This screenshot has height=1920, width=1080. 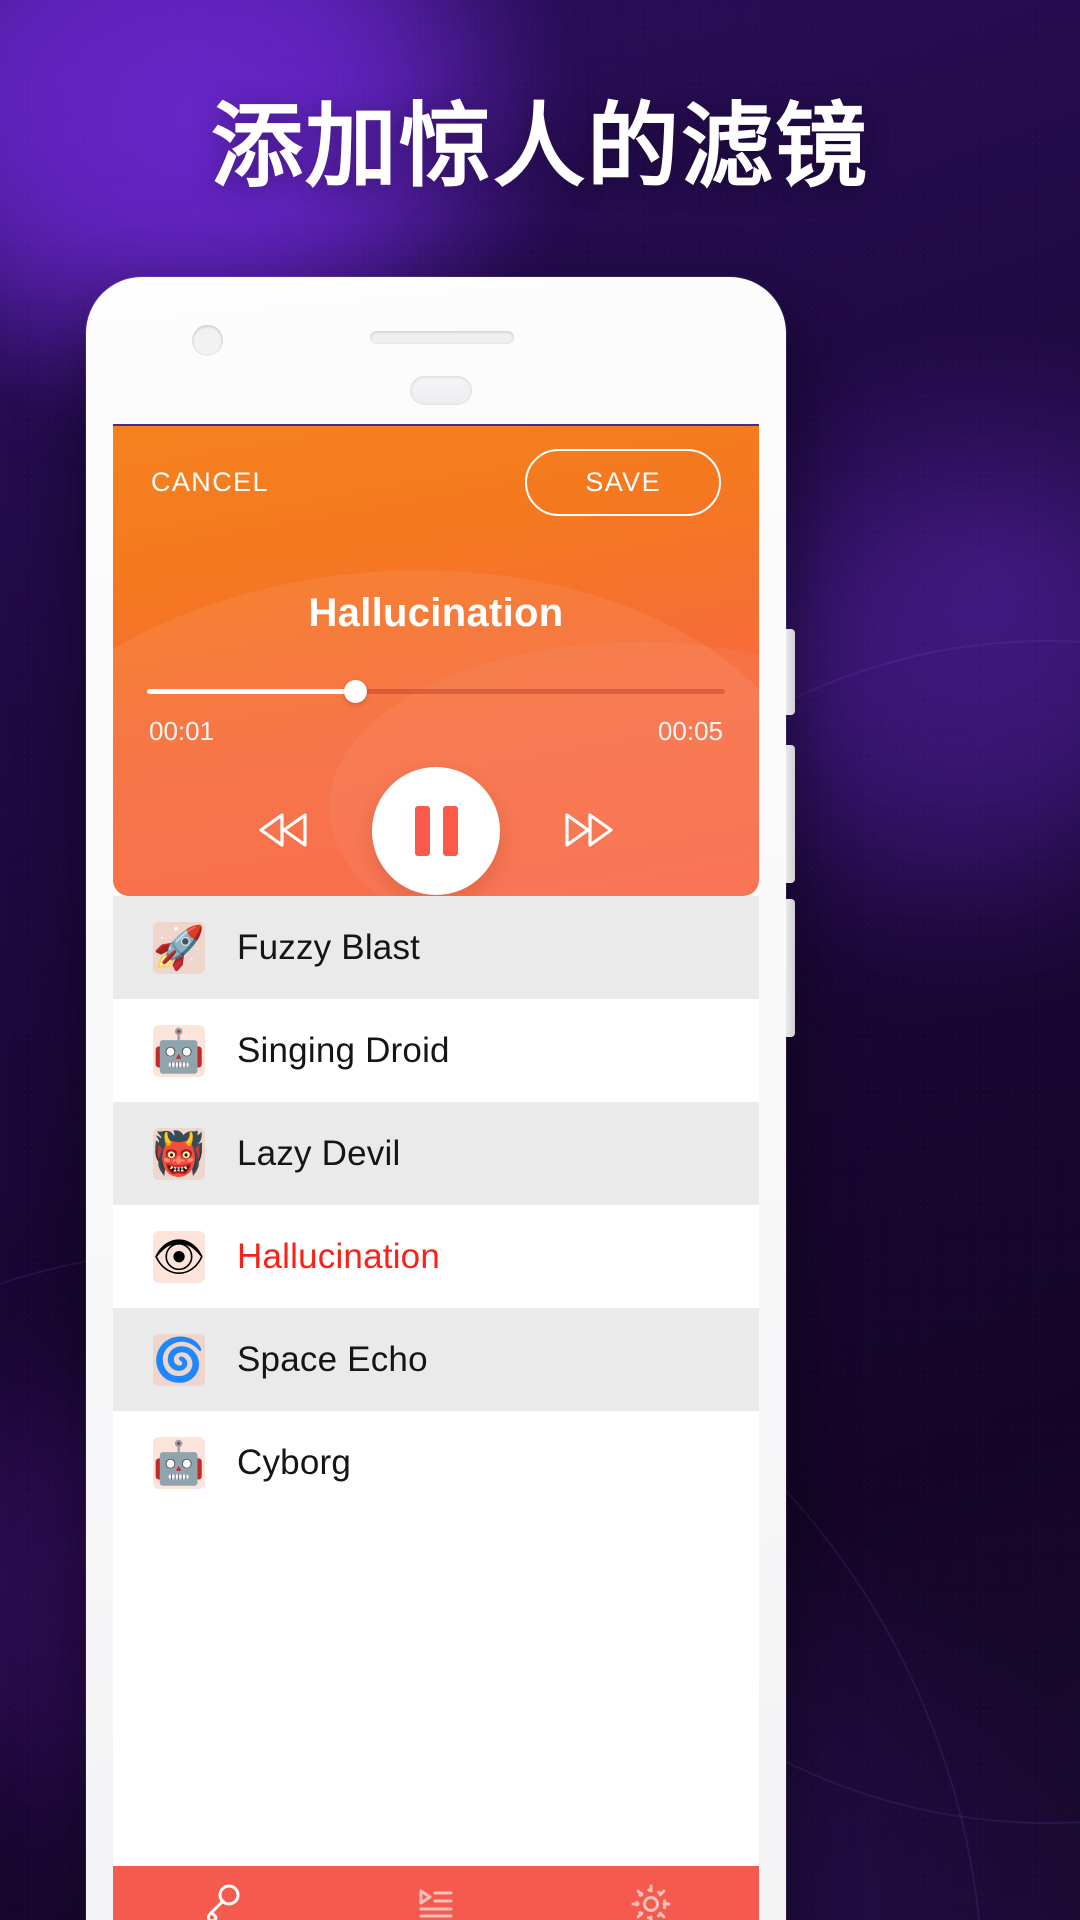 I want to click on filter-row: 👁 Hallucination, so click(x=436, y=1256).